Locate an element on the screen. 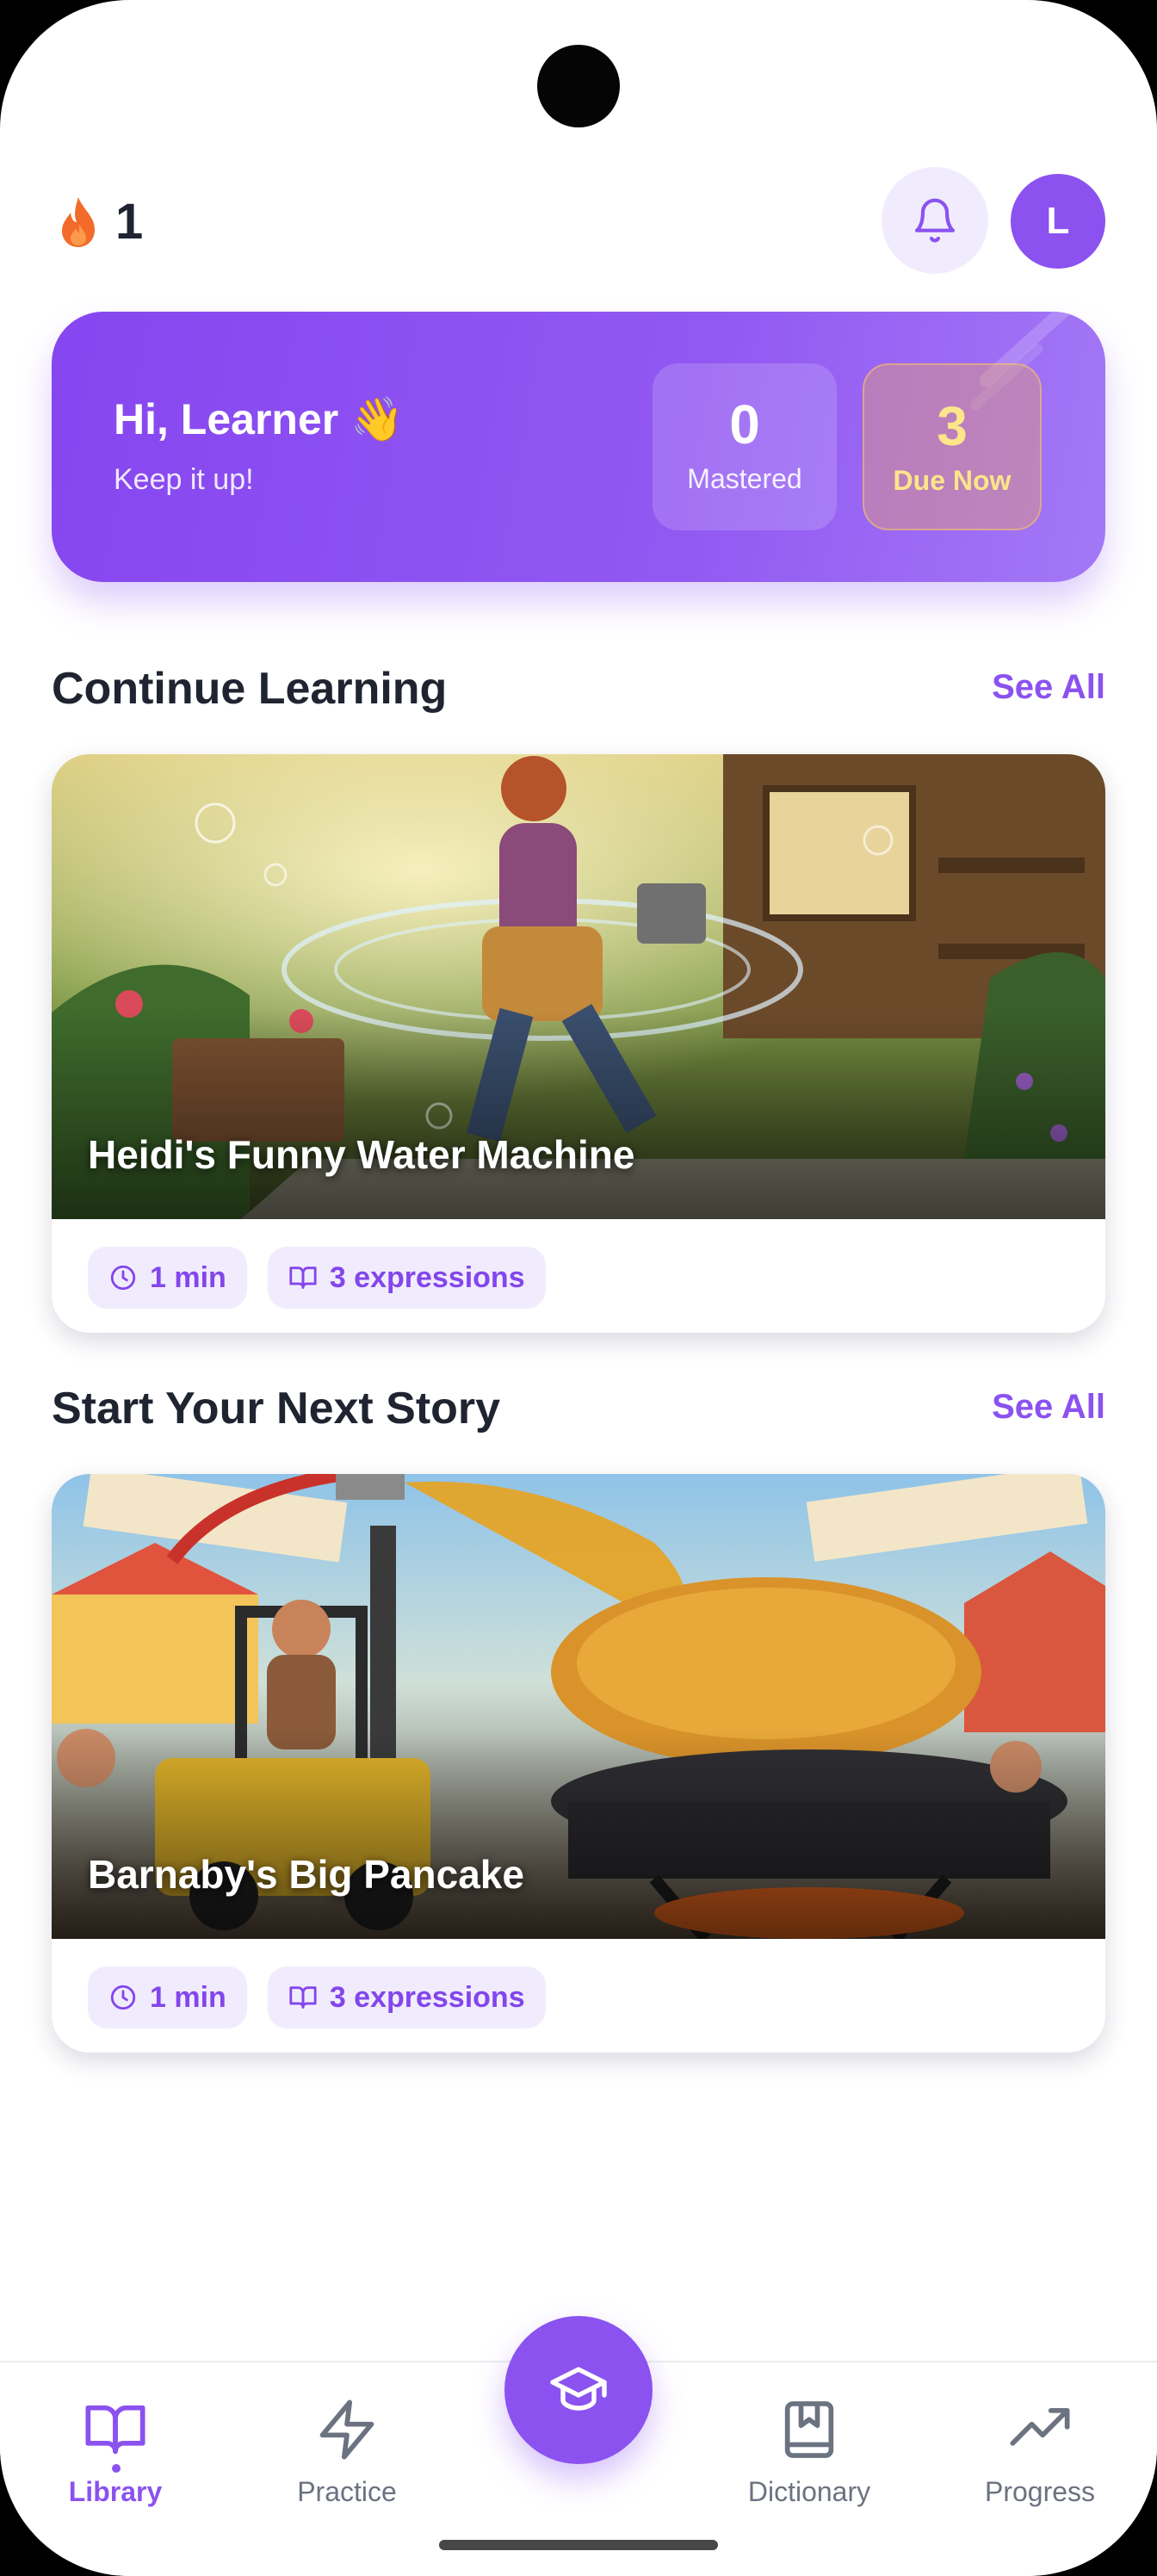  flame-icon is located at coordinates (78, 222).